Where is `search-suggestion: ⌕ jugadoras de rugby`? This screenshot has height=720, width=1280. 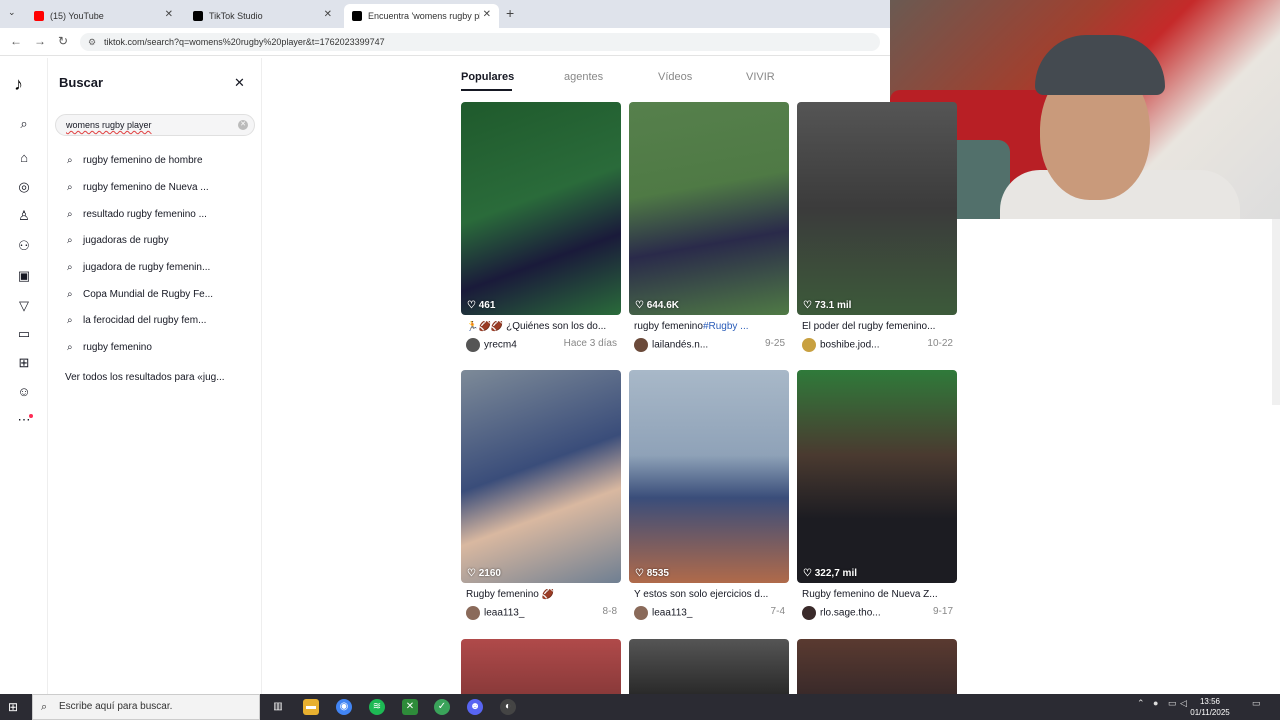
search-suggestion: ⌕ jugadoras de rugby is located at coordinates (118, 240).